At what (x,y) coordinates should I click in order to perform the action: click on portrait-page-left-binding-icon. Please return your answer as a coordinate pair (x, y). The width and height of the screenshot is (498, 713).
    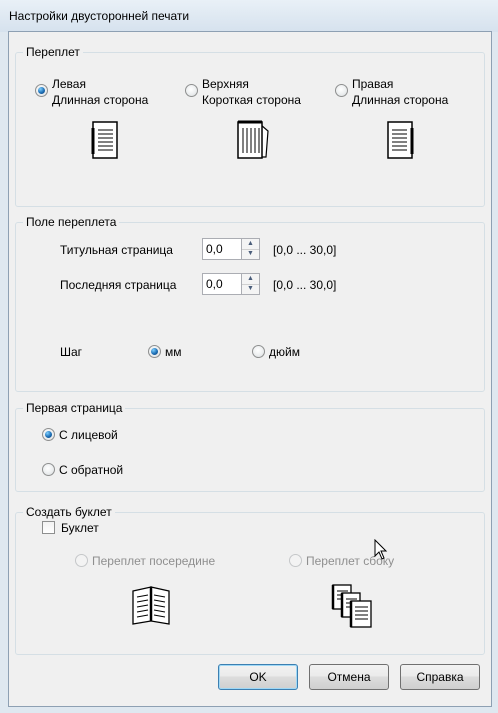
    Looking at the image, I should click on (104, 140).